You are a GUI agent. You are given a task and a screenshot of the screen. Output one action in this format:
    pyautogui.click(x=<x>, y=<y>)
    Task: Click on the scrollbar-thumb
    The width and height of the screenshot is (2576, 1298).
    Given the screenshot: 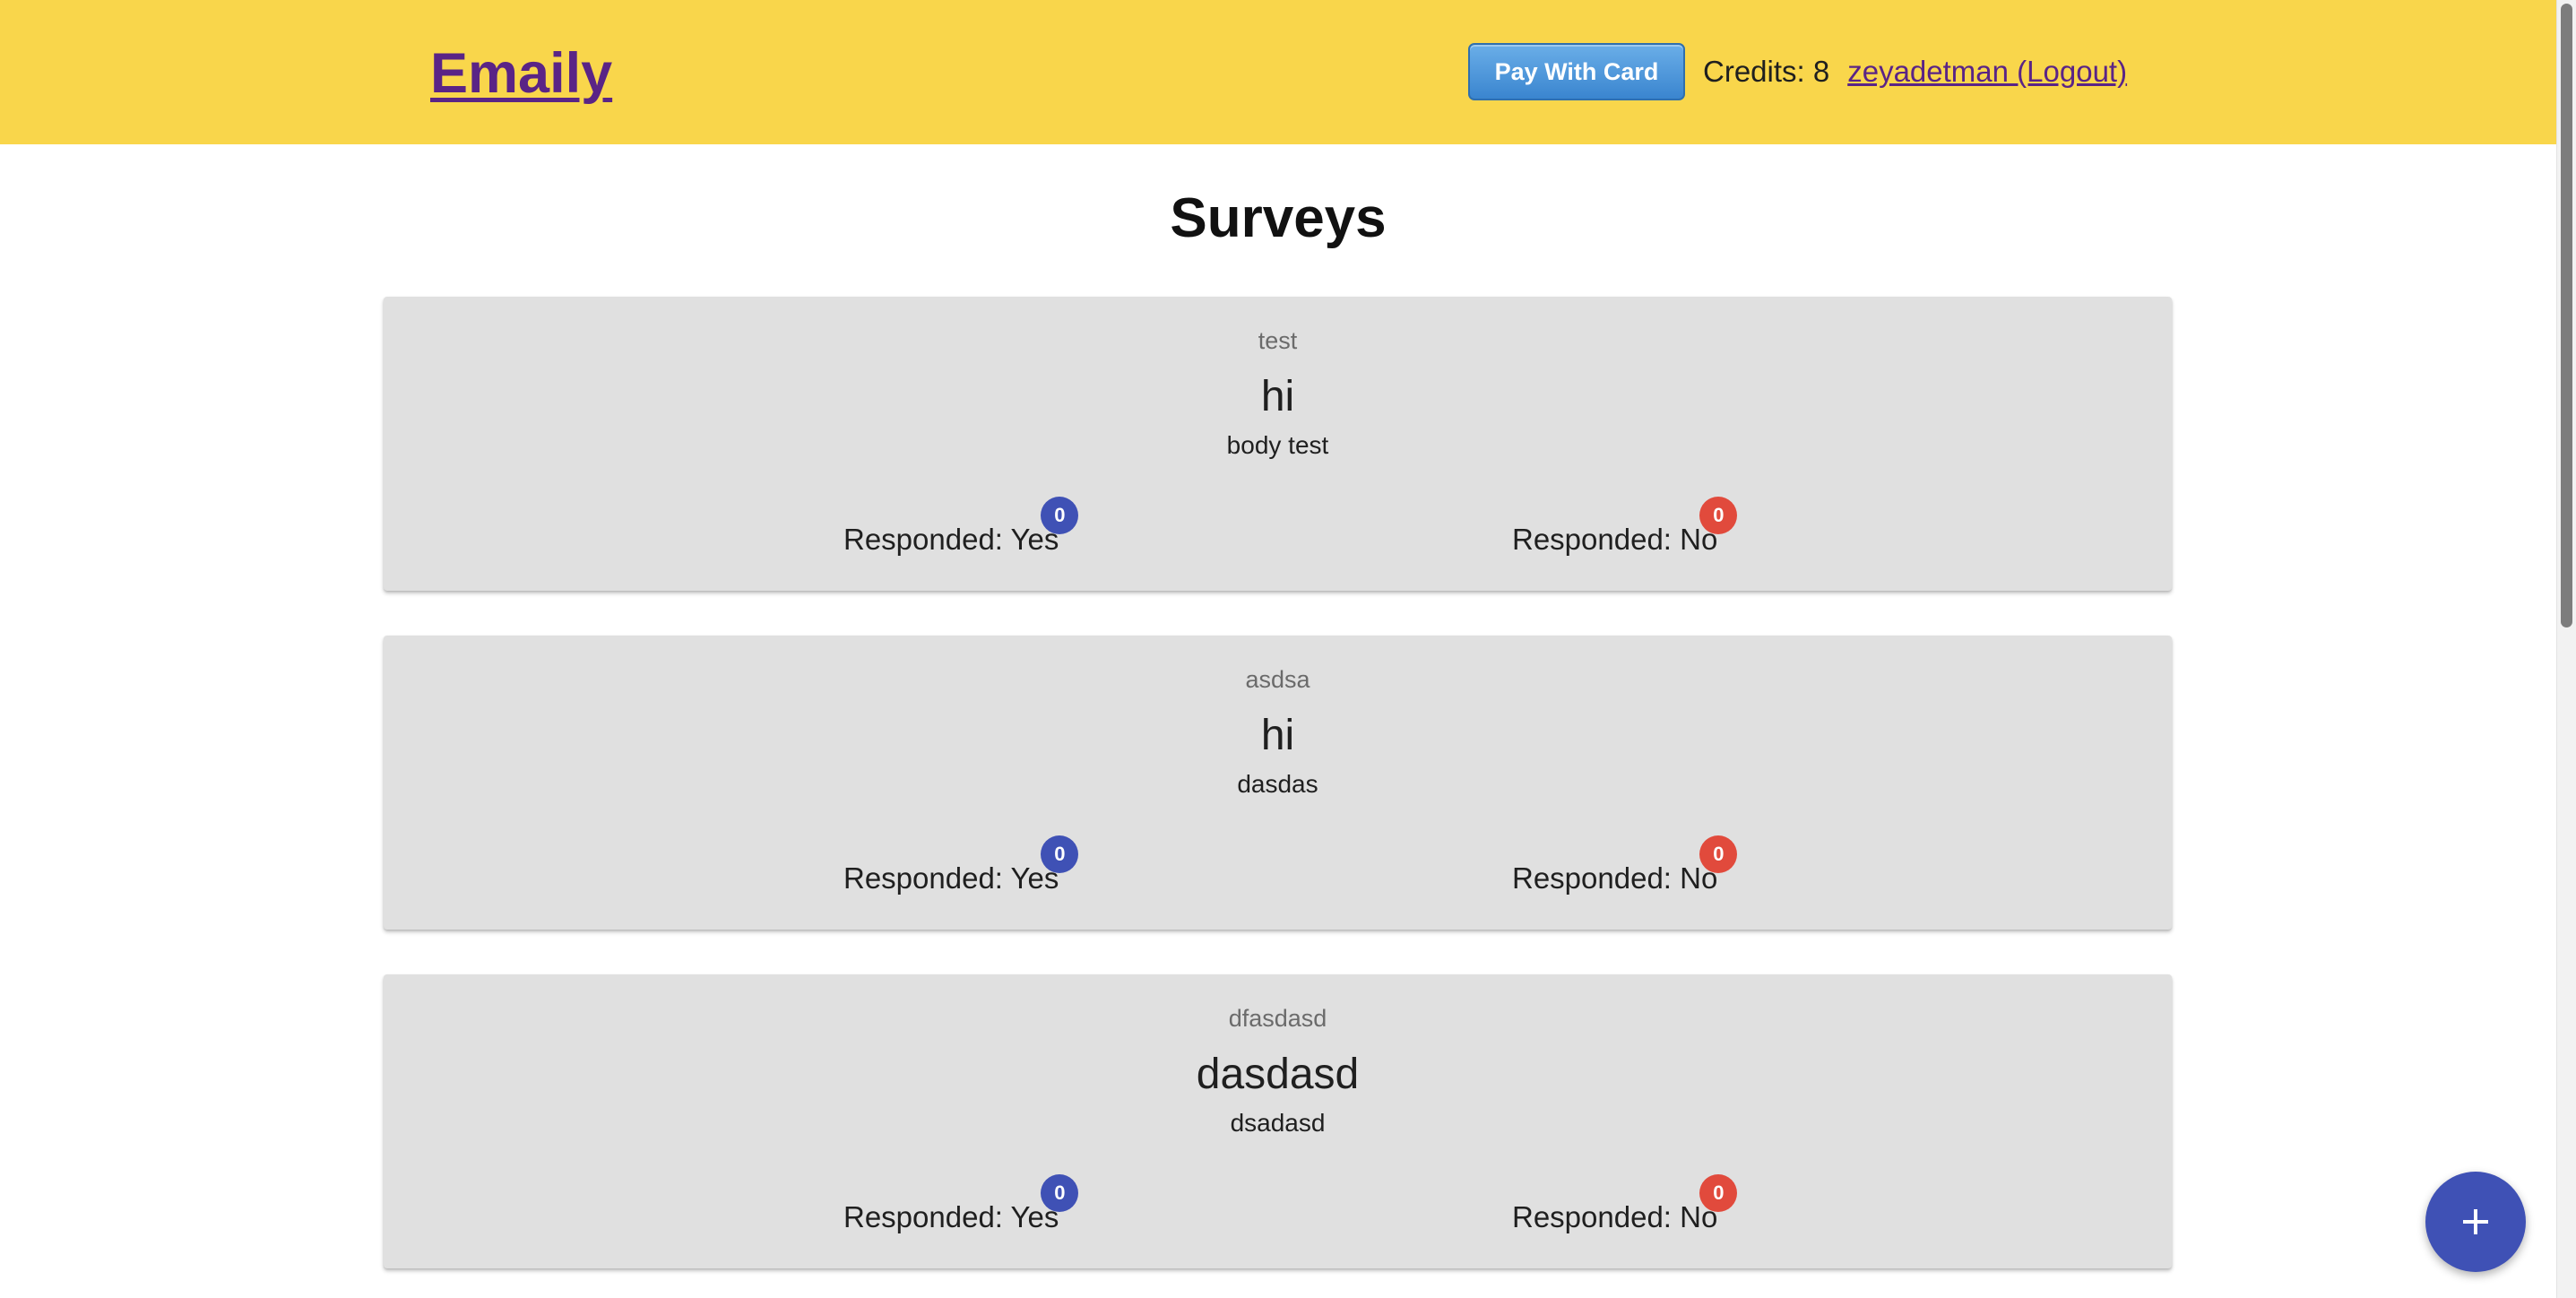 What is the action you would take?
    pyautogui.click(x=2566, y=316)
    